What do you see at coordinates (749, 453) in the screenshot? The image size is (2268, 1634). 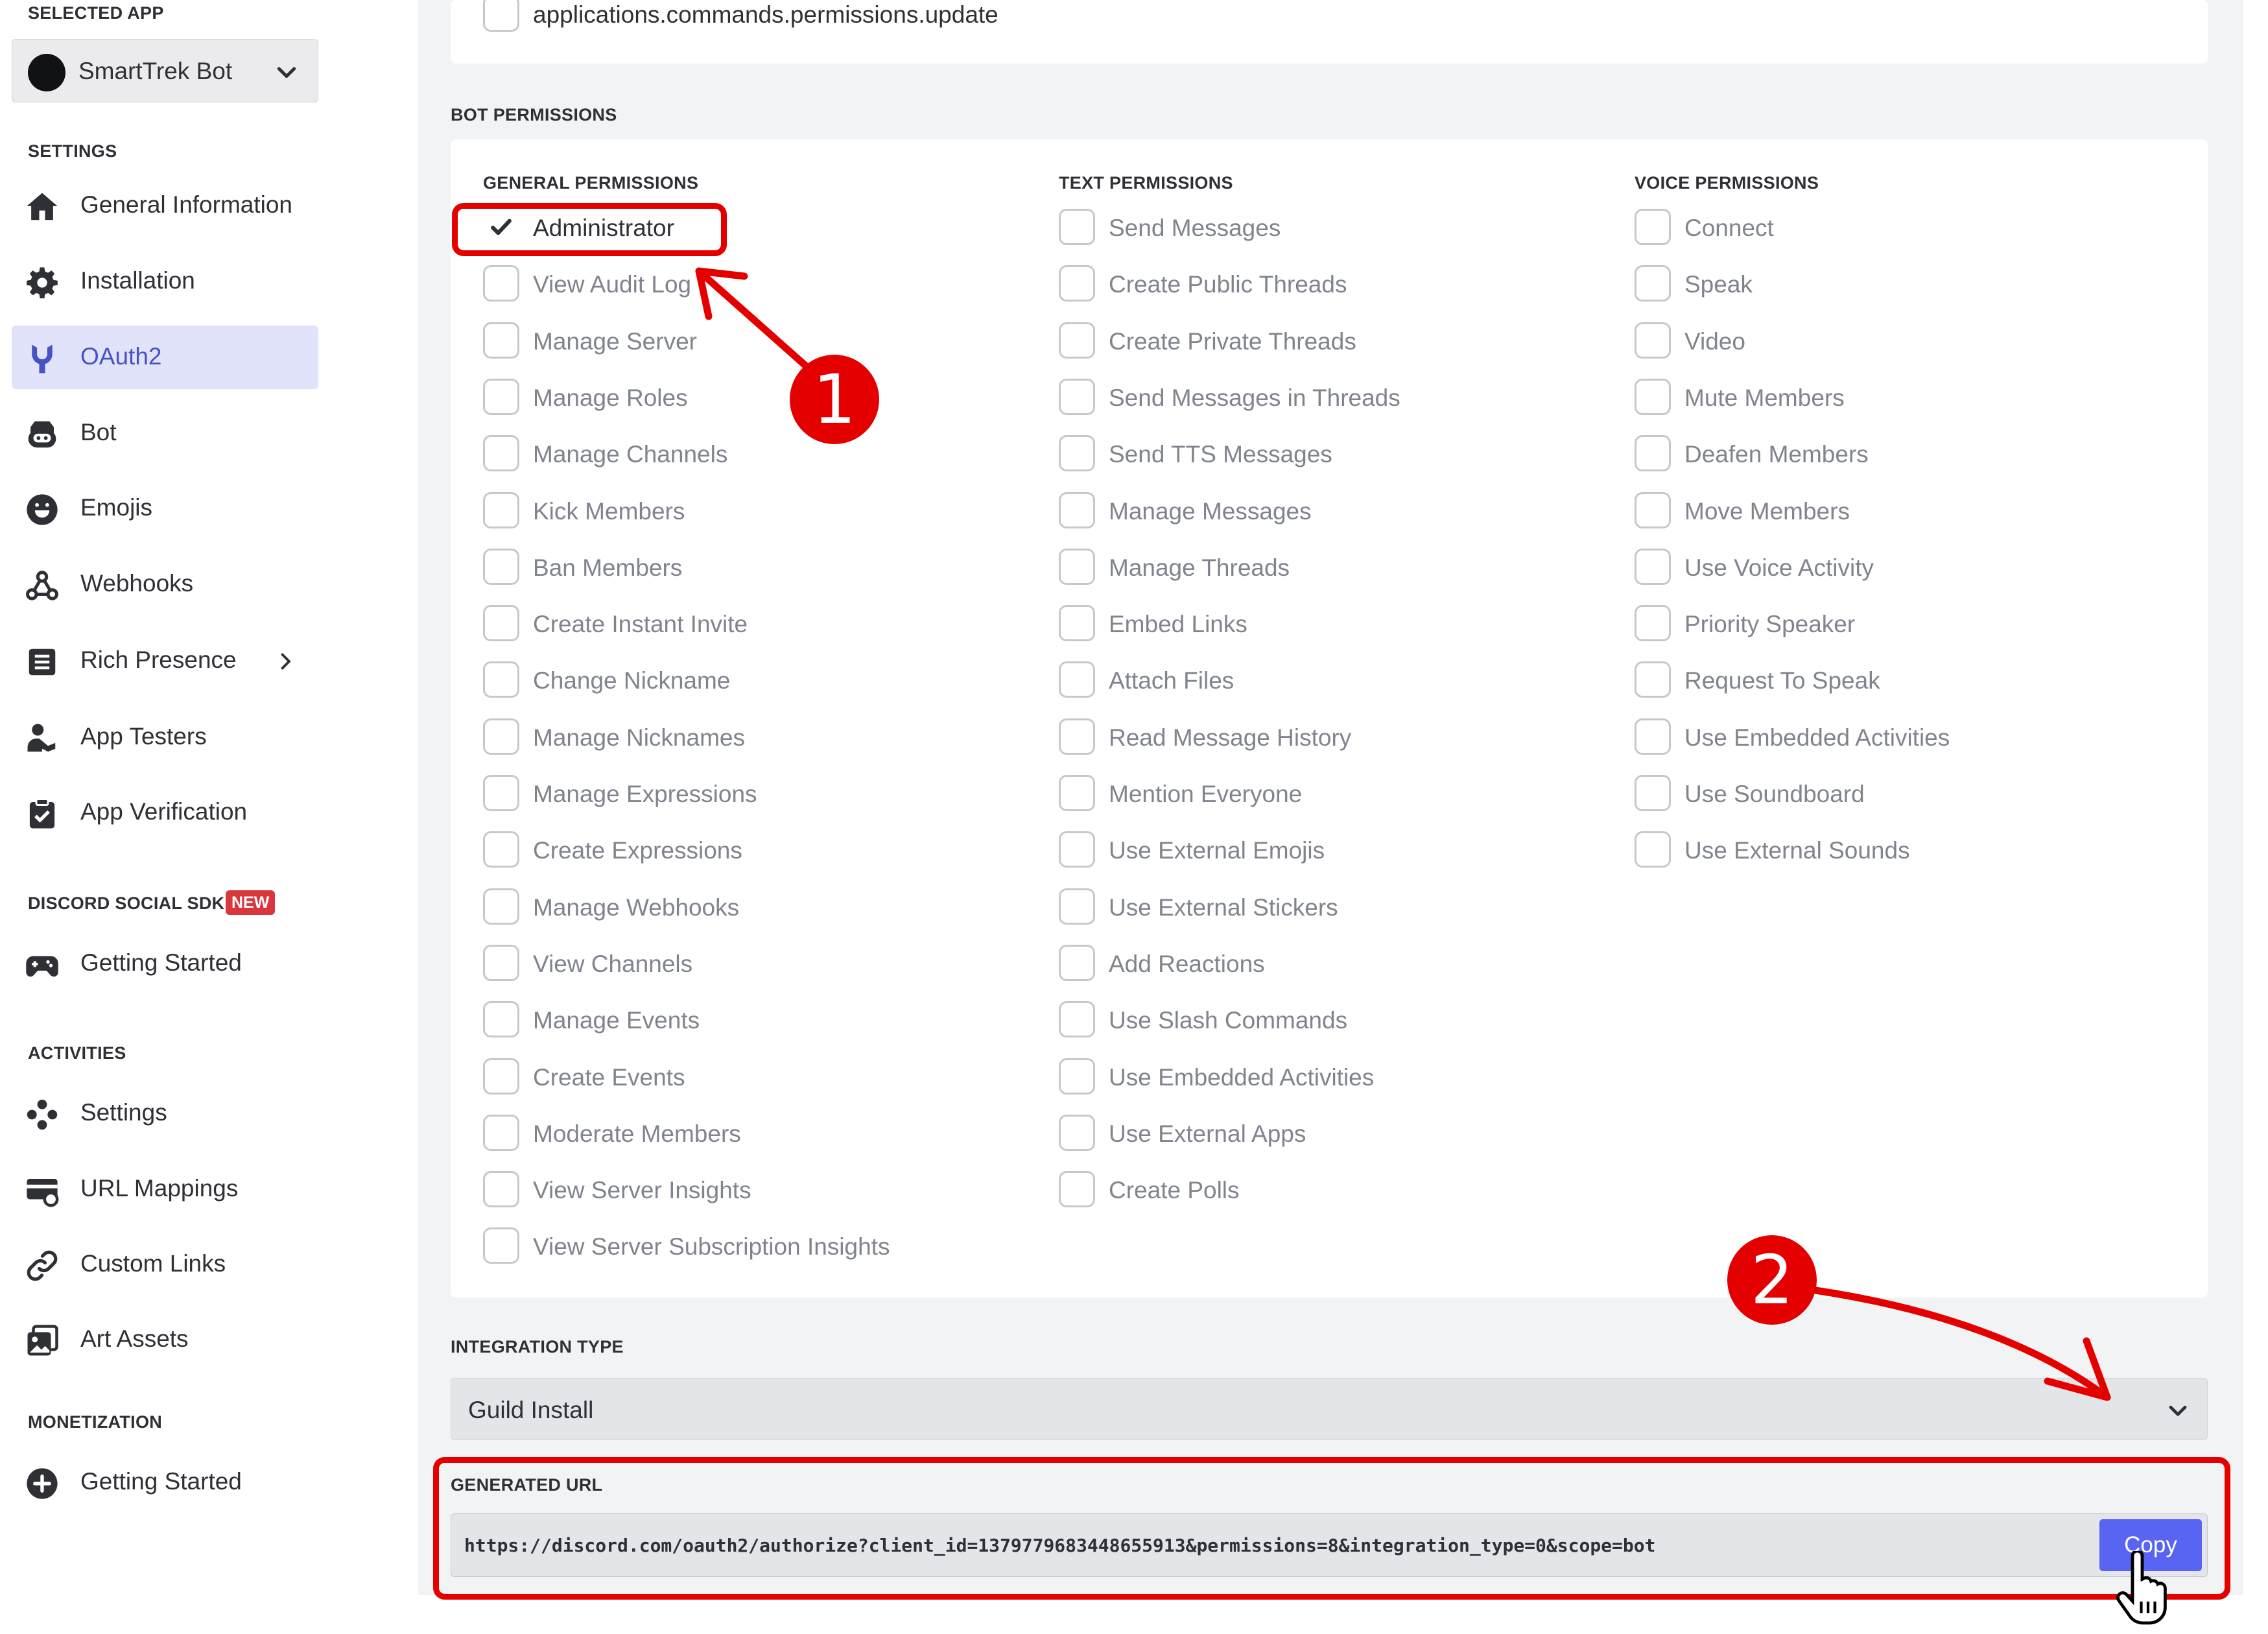 I see `permission-checkbox: Manage Channels` at bounding box center [749, 453].